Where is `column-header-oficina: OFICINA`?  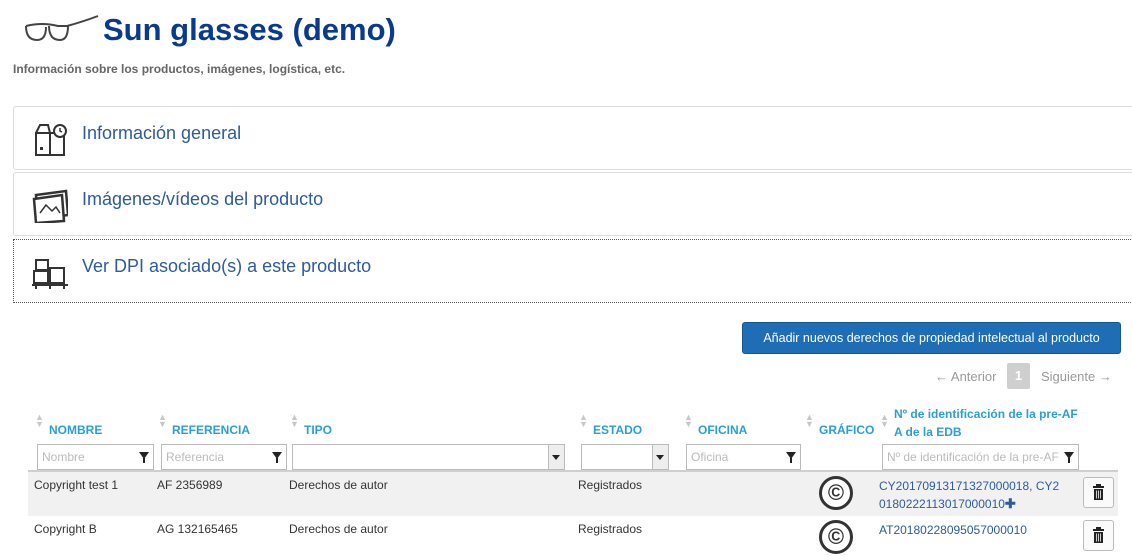 column-header-oficina: OFICINA is located at coordinates (722, 430).